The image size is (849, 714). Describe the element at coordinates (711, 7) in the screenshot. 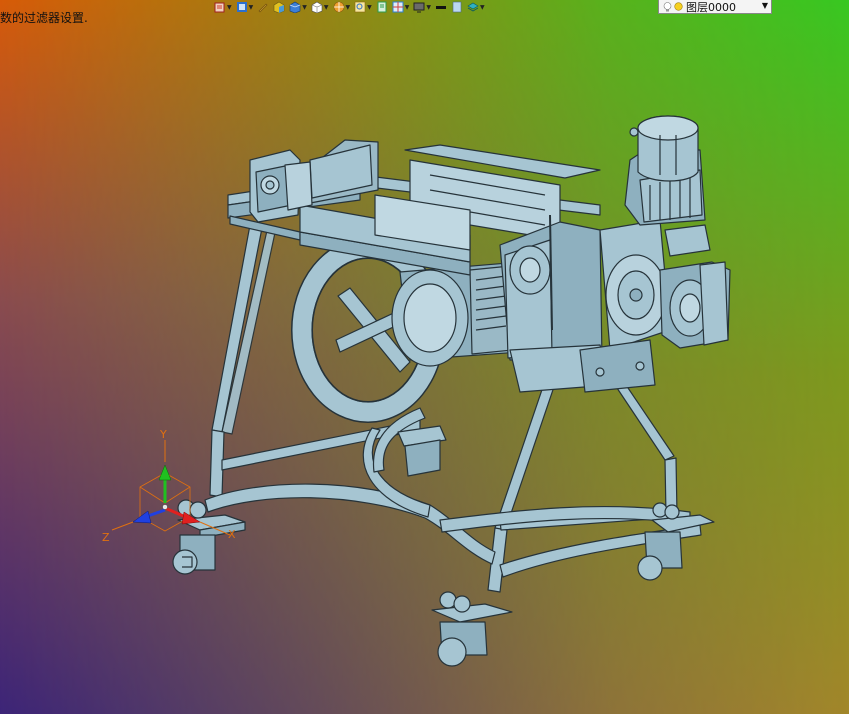

I see `layer-label: 图层0000` at that location.